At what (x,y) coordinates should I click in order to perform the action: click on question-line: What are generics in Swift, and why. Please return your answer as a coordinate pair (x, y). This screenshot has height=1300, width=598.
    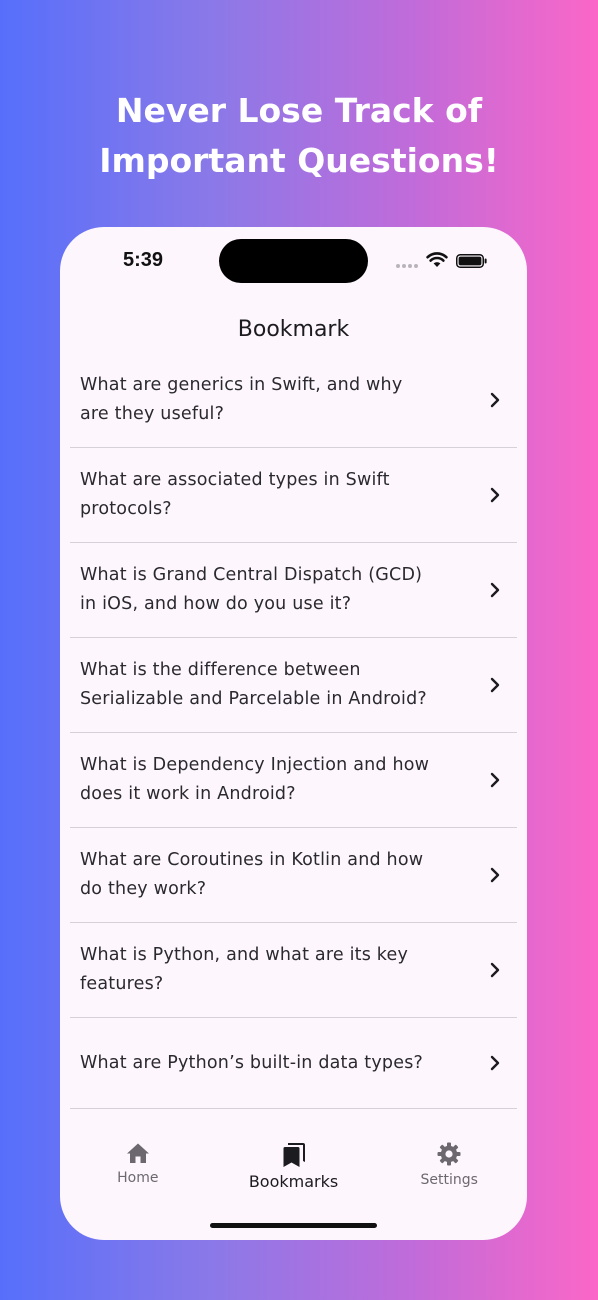
    Looking at the image, I should click on (241, 385).